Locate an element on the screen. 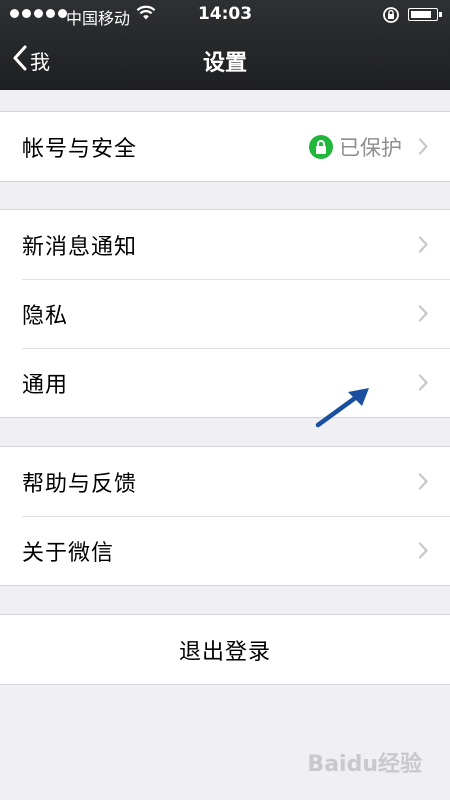 The image size is (450, 800). logout-label: 退出登录 is located at coordinates (224, 652).